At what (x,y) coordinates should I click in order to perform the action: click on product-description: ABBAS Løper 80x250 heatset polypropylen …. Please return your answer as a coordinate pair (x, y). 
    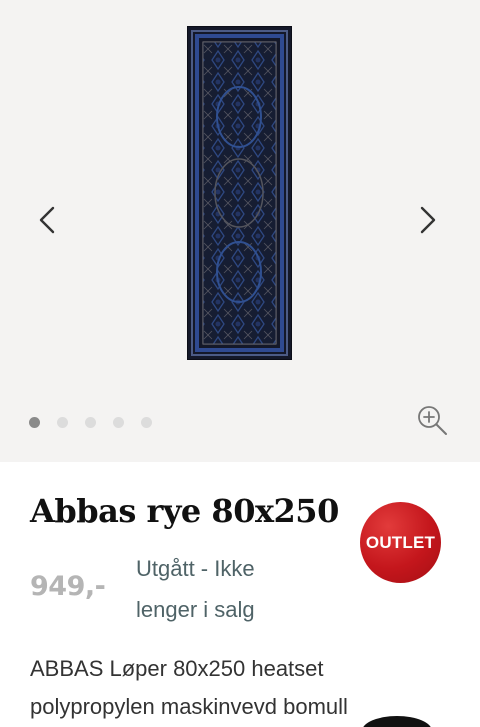
    Looking at the image, I should click on (250, 688).